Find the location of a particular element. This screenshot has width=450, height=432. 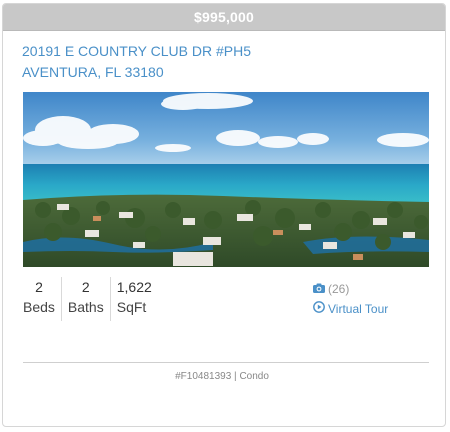

price-banner: $995,000 is located at coordinates (224, 17).